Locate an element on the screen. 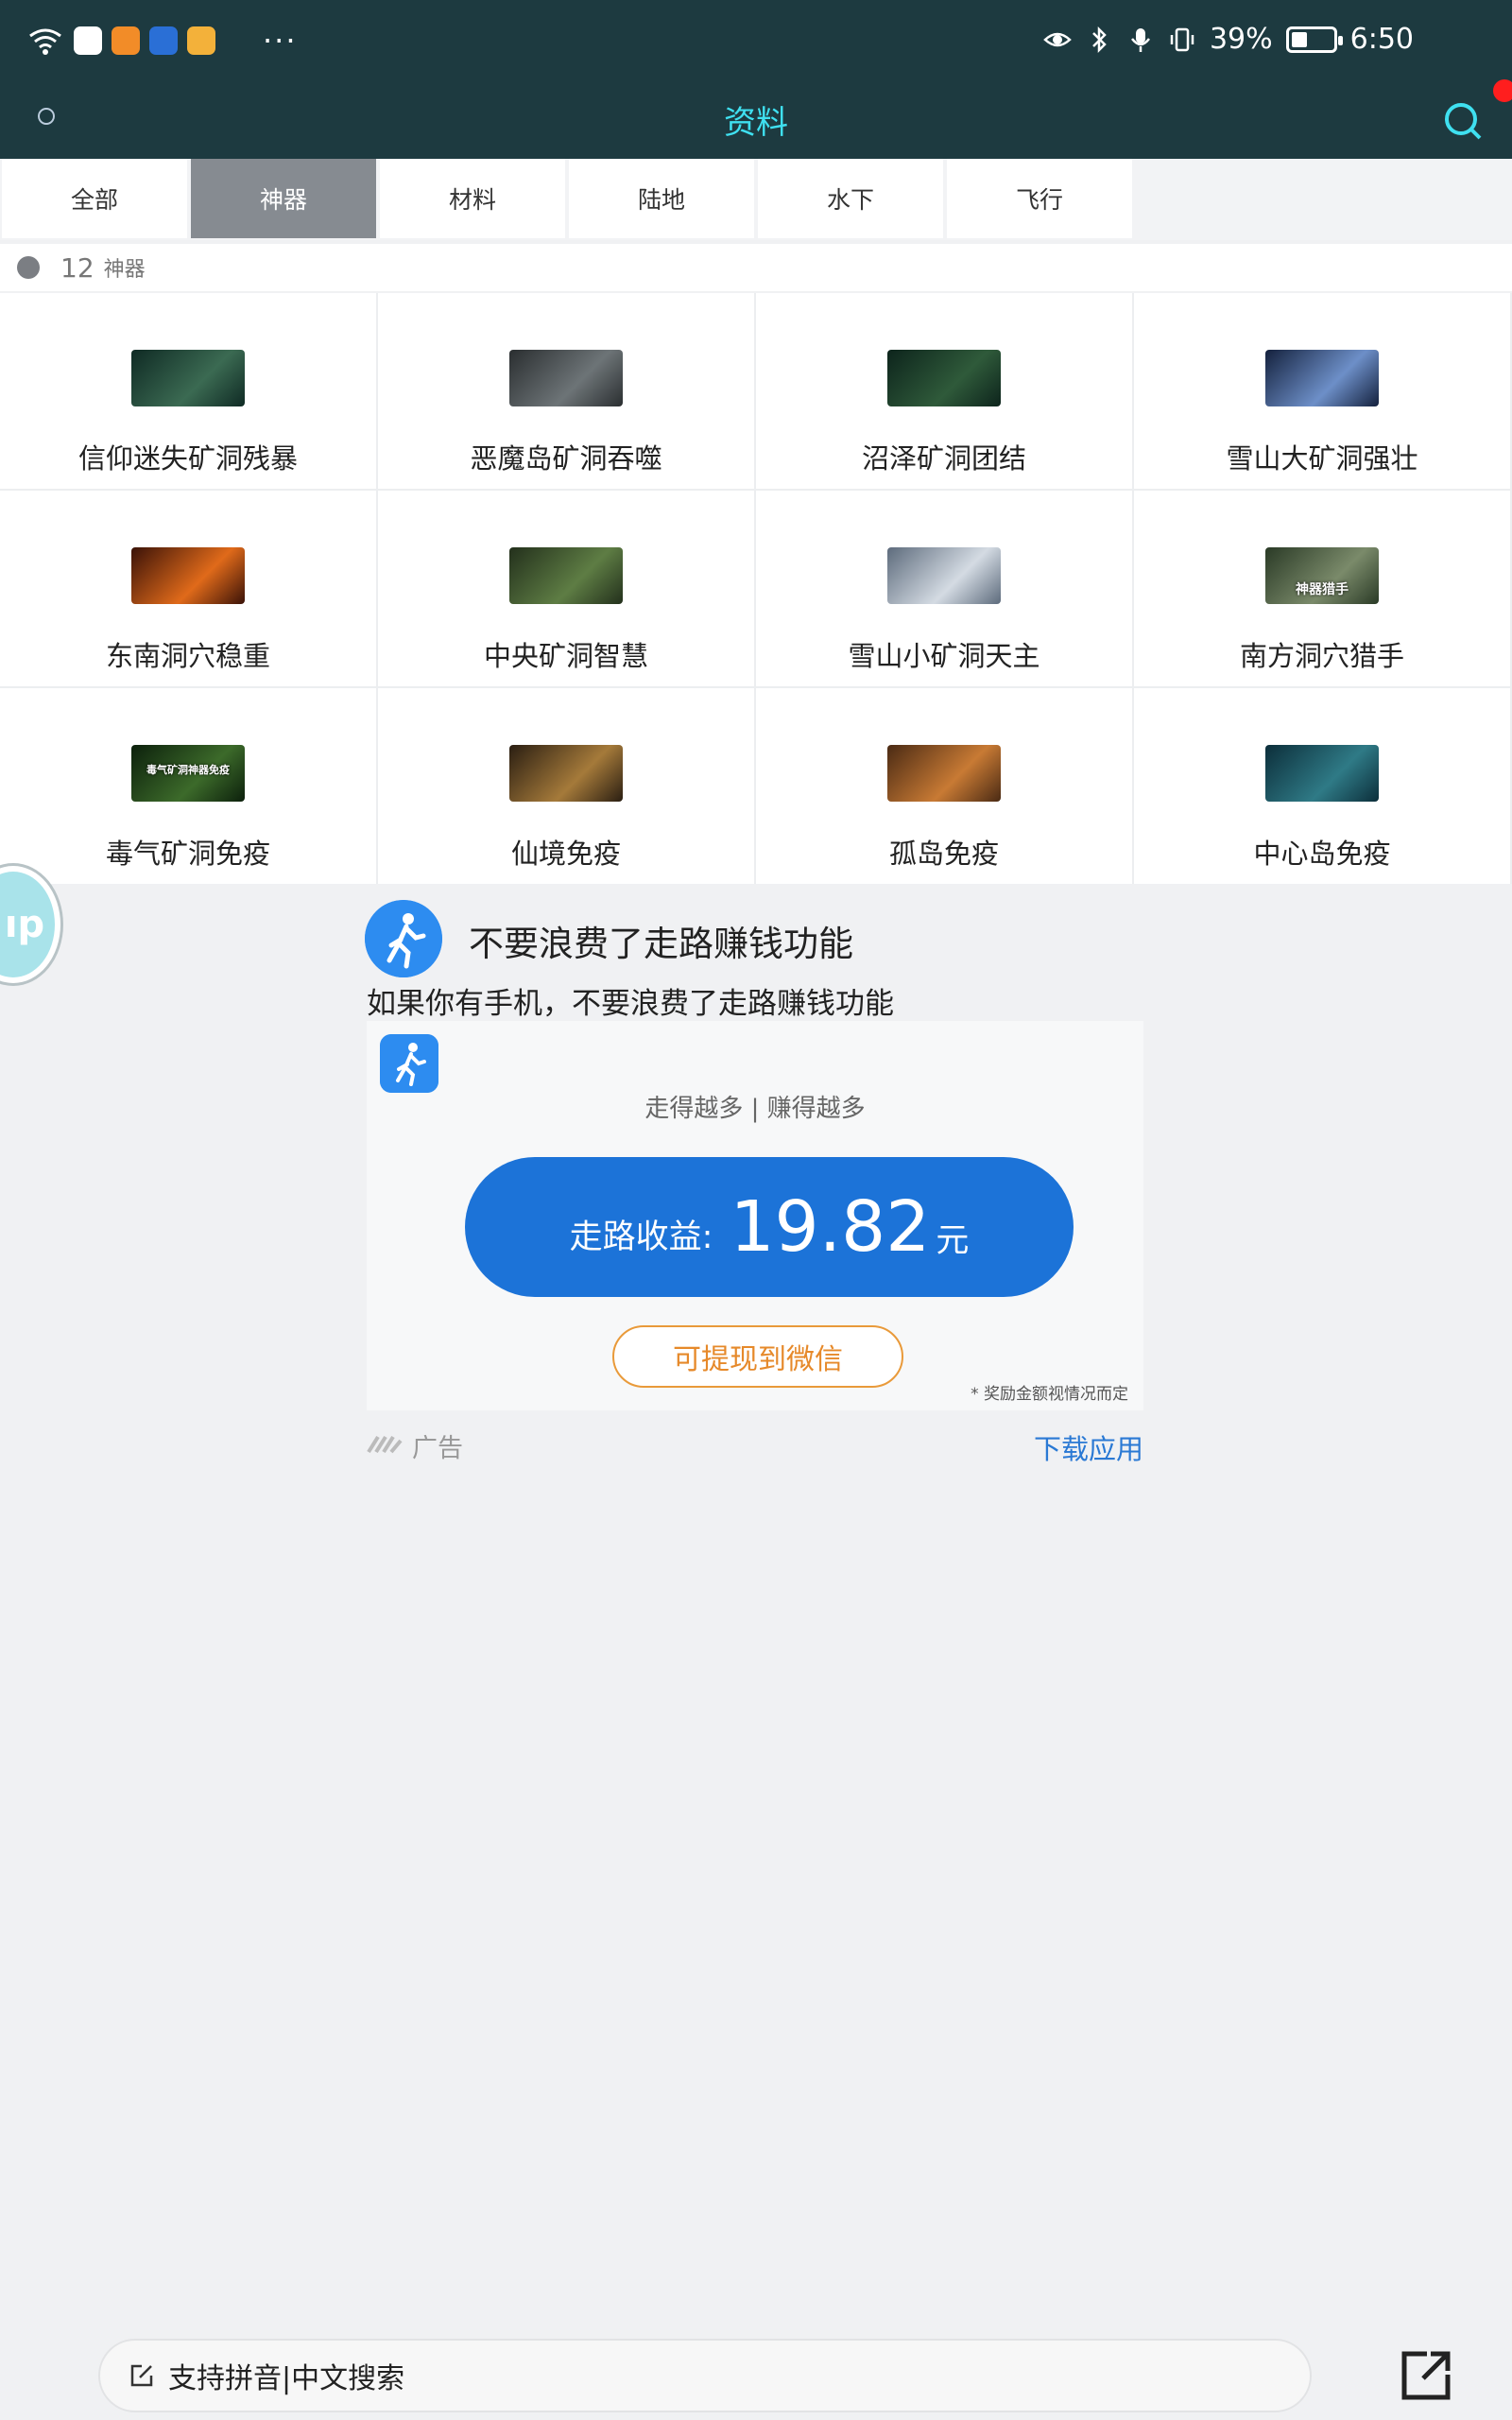 The height and width of the screenshot is (2420, 1512). ad-header: 不要浪费了走路赚钱功能 is located at coordinates (754, 938).